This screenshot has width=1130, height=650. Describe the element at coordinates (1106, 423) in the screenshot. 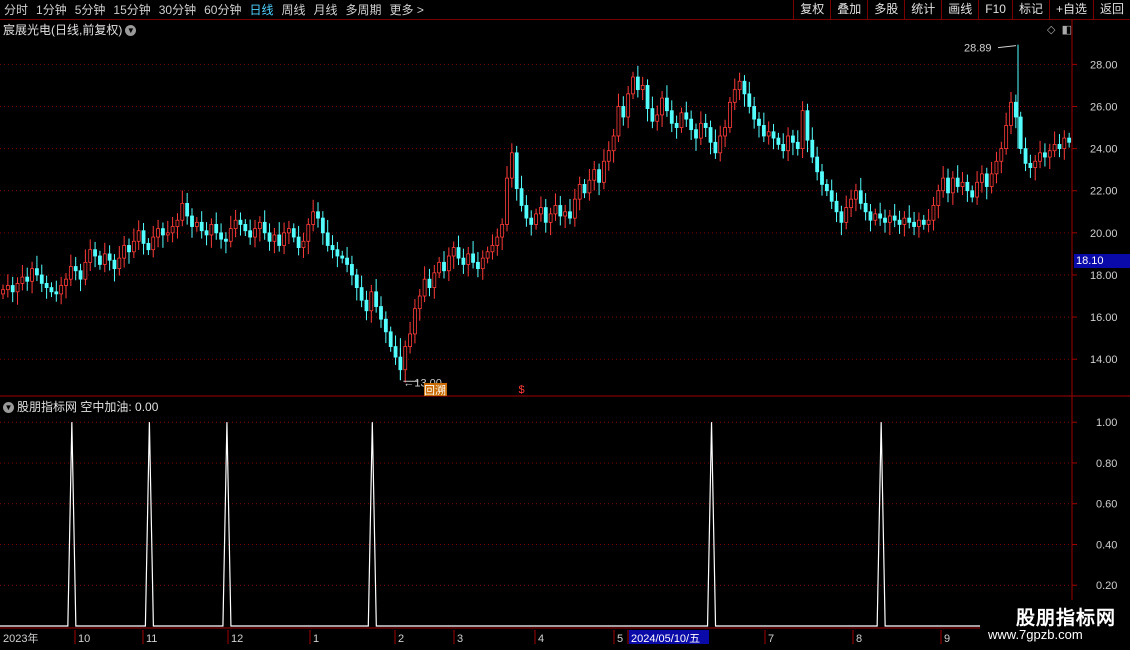

I see `indicator-tick-label: 1.00` at that location.